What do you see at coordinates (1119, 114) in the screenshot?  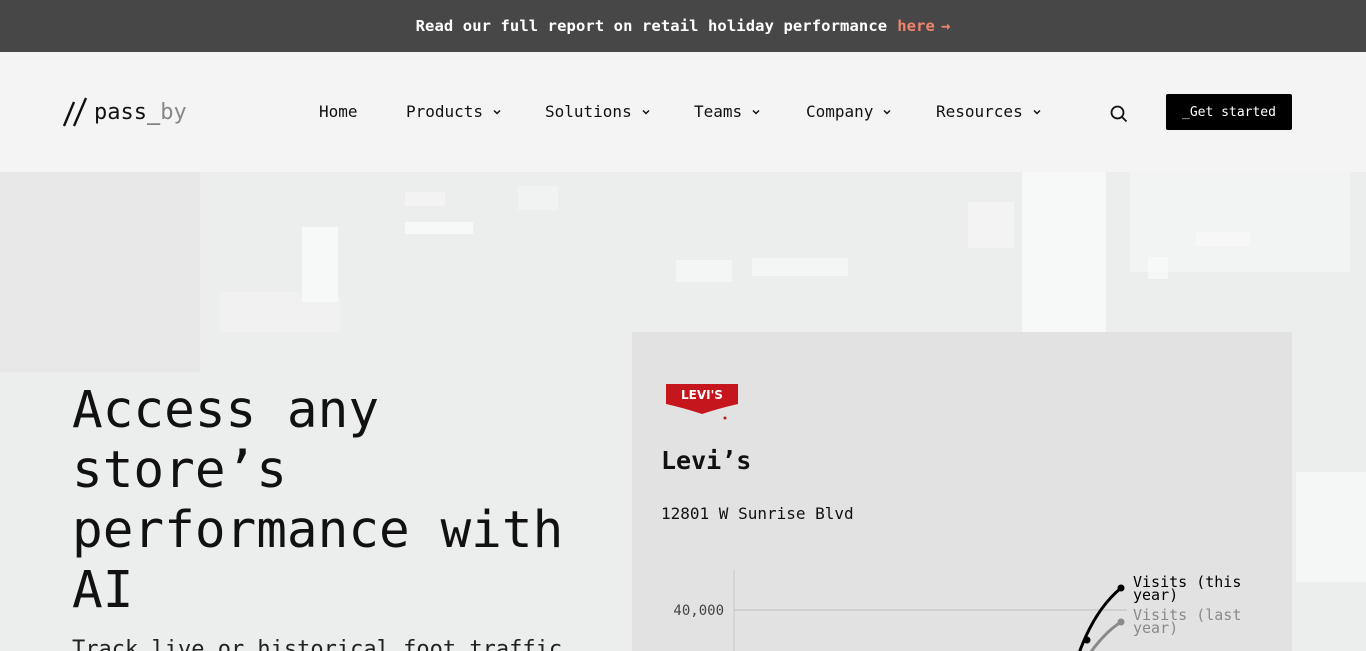 I see `search-icon` at bounding box center [1119, 114].